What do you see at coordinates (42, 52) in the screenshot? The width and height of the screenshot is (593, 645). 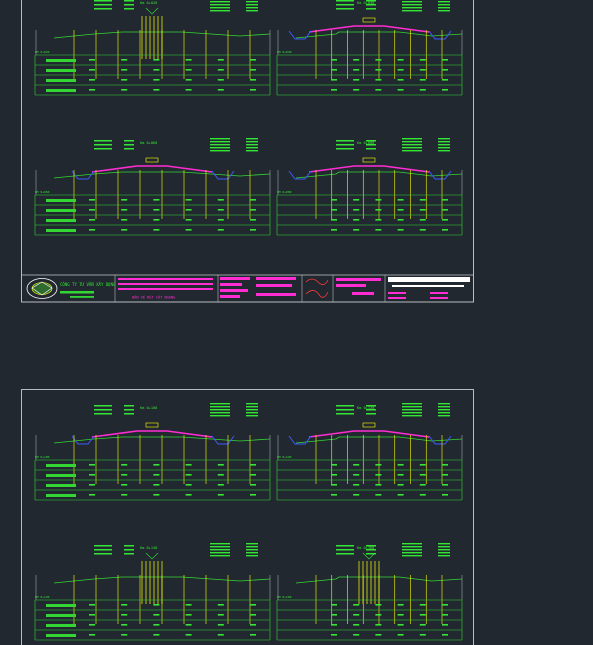 I see `section-label: KM 0+020` at bounding box center [42, 52].